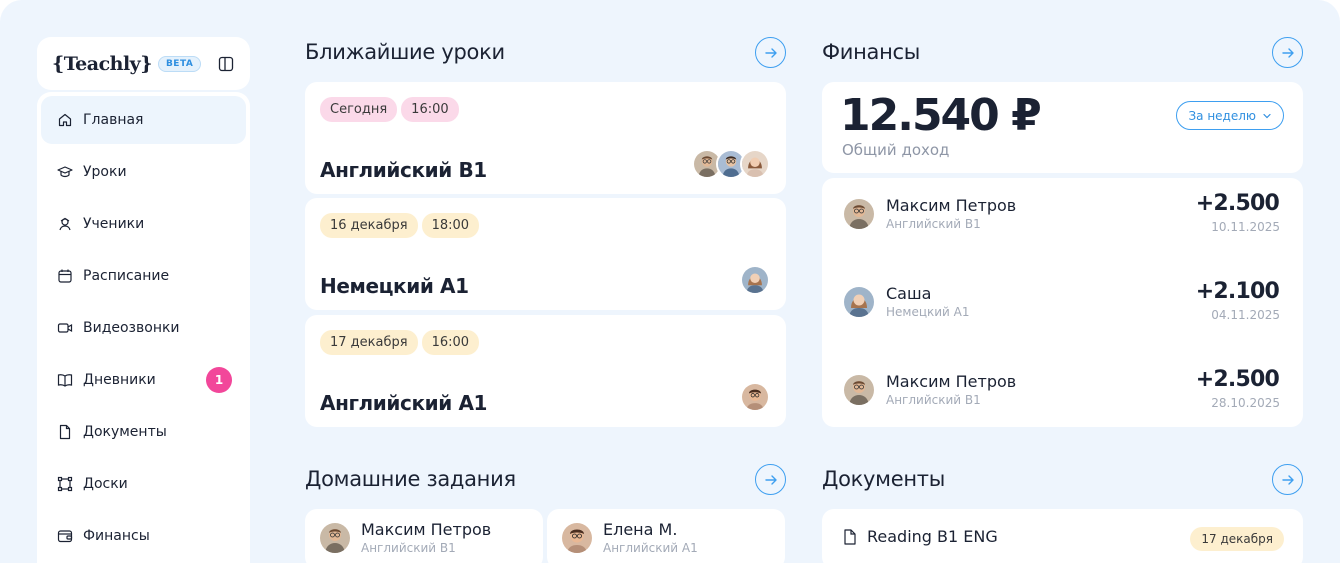  Describe the element at coordinates (113, 120) in the screenshot. I see `sidebar-item-label: Главная` at that location.